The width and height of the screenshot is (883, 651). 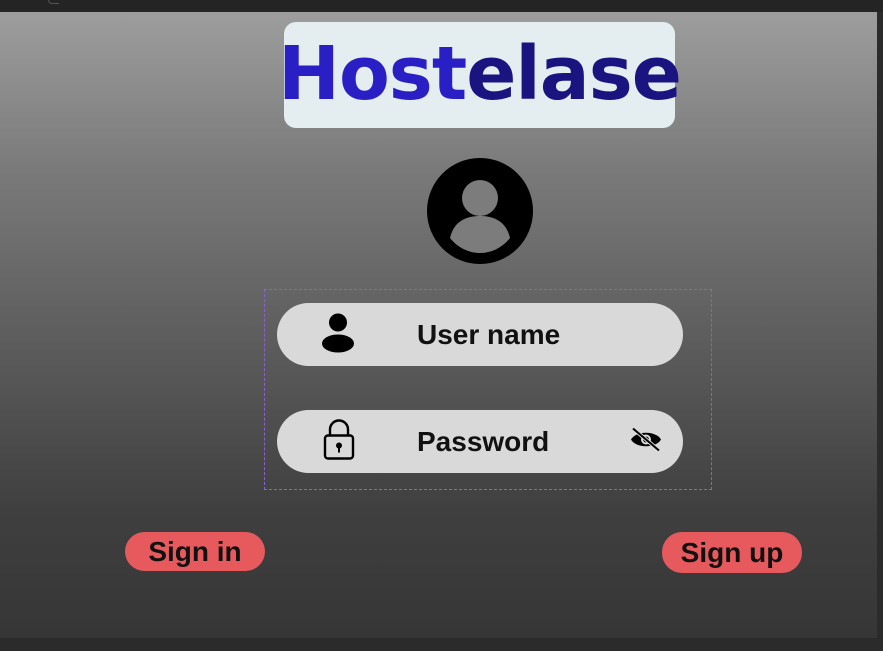 What do you see at coordinates (338, 334) in the screenshot?
I see `user-icon` at bounding box center [338, 334].